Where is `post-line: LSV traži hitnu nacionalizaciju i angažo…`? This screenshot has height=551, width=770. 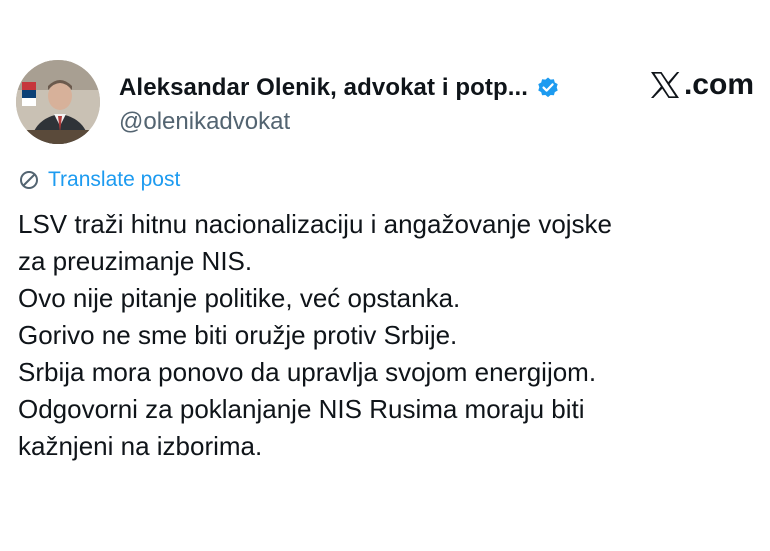
post-line: LSV traži hitnu nacionalizaciju i angažo… is located at coordinates (315, 224).